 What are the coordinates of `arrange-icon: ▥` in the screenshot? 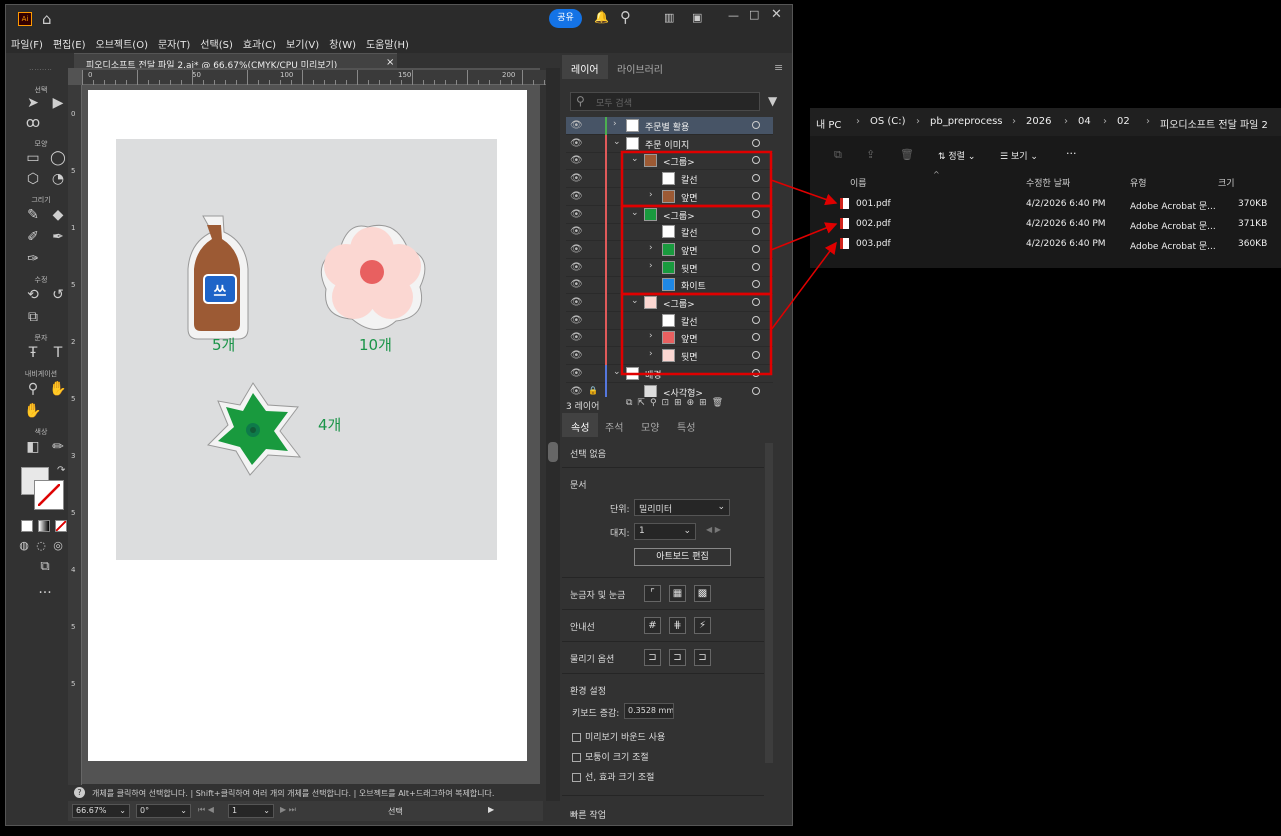 It's located at (669, 17).